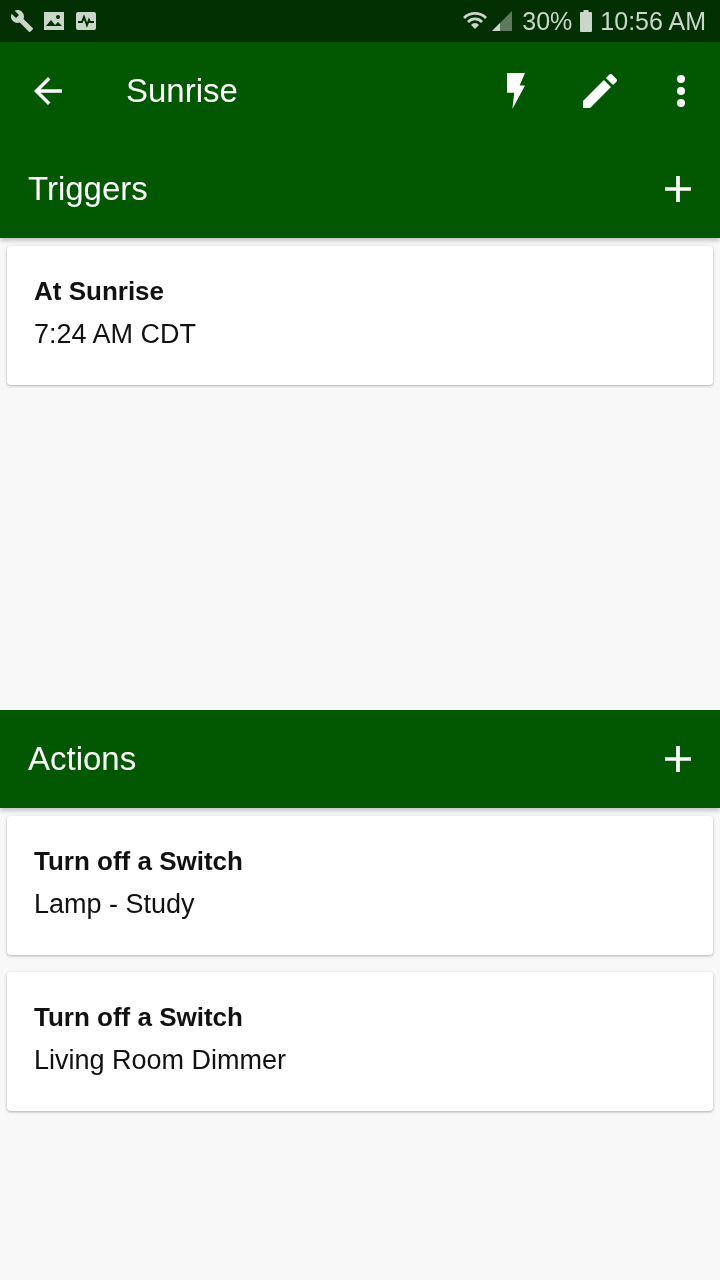  Describe the element at coordinates (160, 1060) in the screenshot. I see `card-subtitle: Living Room Dimmer` at that location.